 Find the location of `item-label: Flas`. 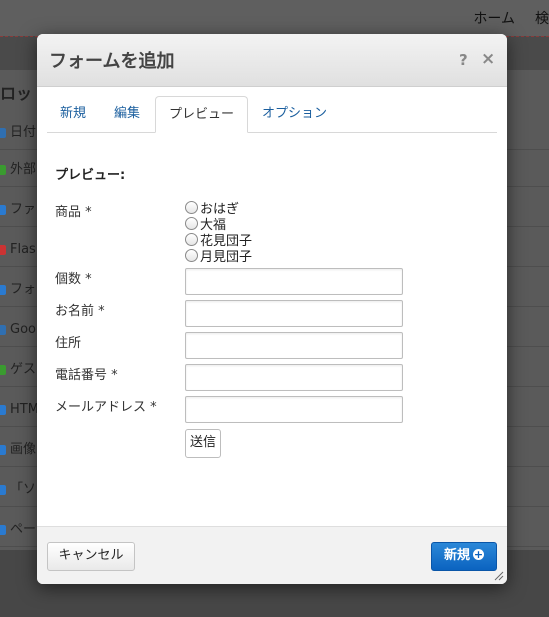

item-label: Flas is located at coordinates (23, 249).